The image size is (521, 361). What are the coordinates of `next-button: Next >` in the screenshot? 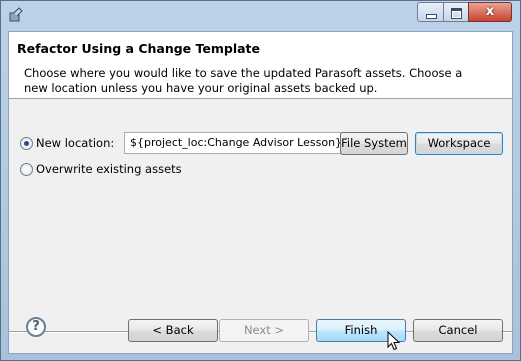 It's located at (264, 330).